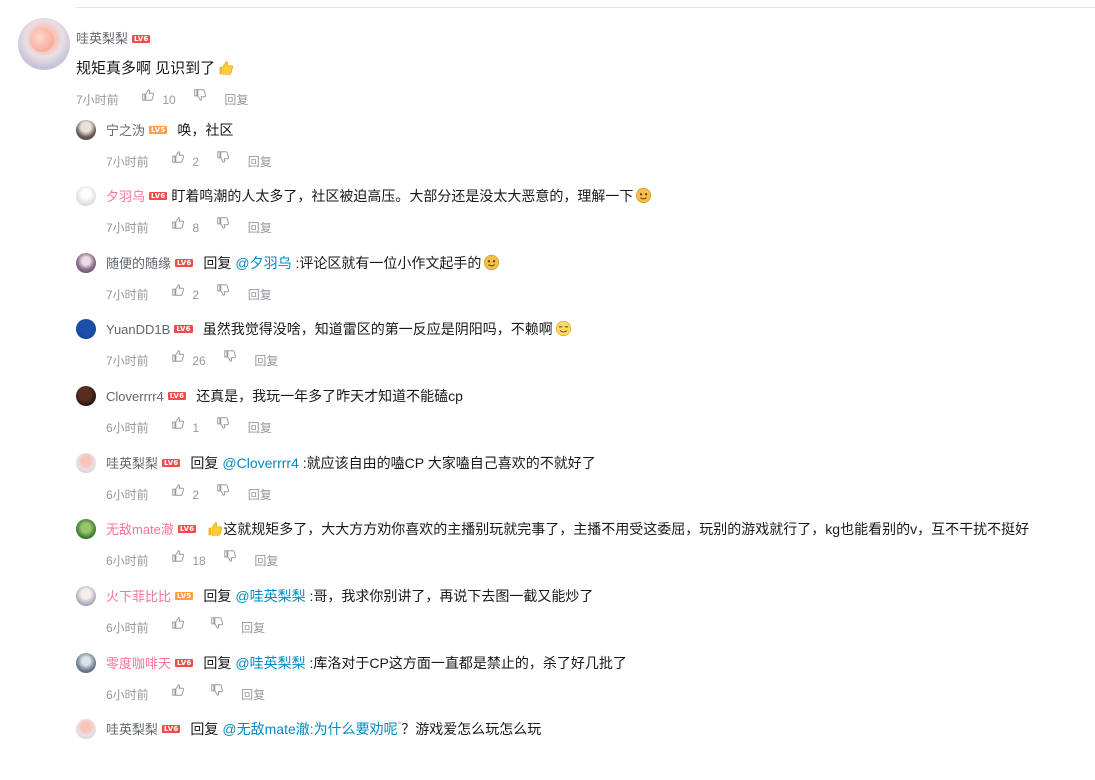 Image resolution: width=1095 pixels, height=780 pixels. I want to click on reply-meta: 7小时前 2 回复, so click(189, 160).